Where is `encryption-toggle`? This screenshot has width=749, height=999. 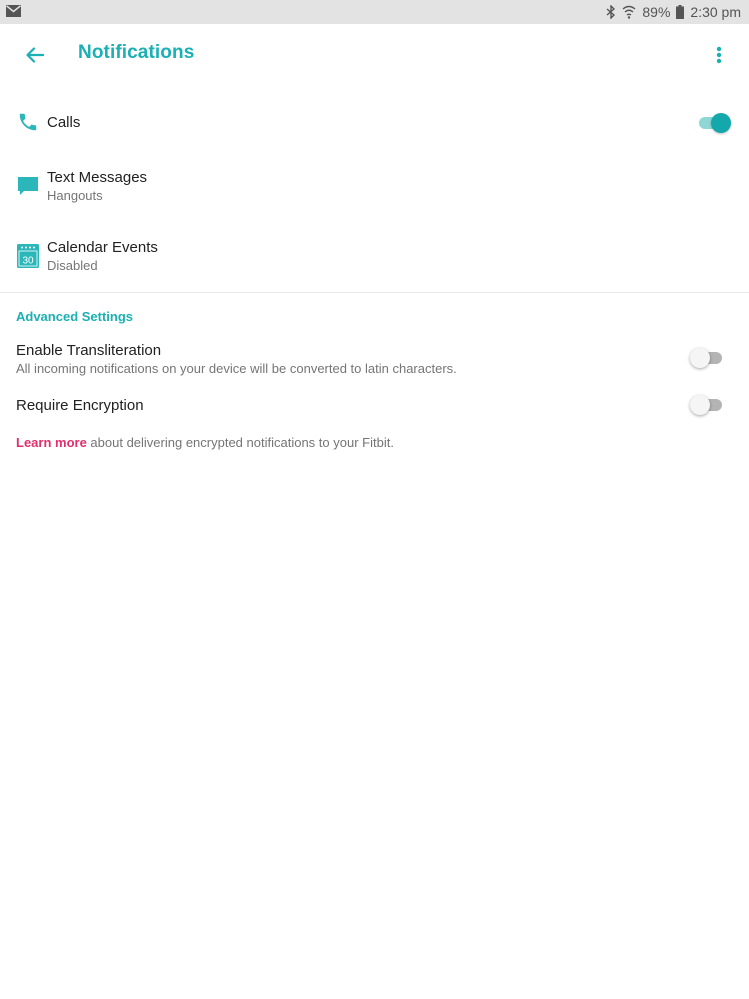
encryption-toggle is located at coordinates (707, 405).